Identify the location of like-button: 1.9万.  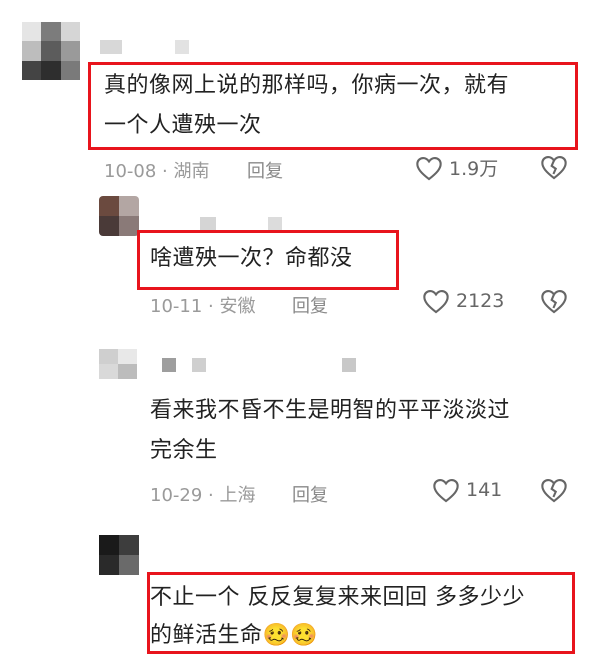
(456, 167).